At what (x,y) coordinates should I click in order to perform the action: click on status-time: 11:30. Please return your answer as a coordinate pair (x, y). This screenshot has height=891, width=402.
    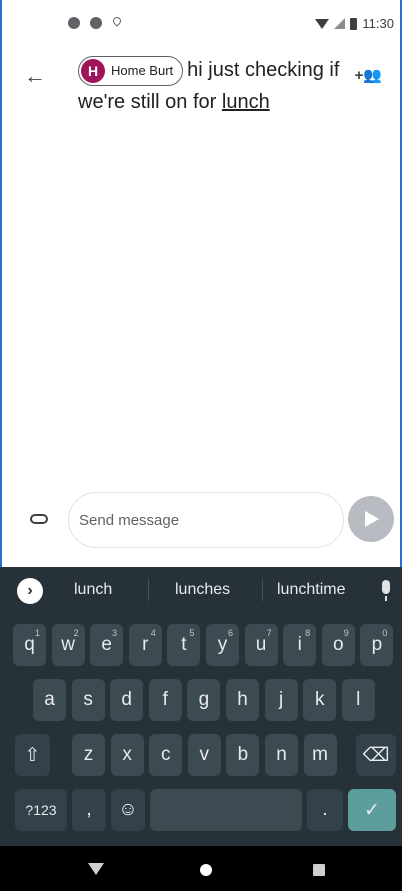
    Looking at the image, I should click on (378, 23).